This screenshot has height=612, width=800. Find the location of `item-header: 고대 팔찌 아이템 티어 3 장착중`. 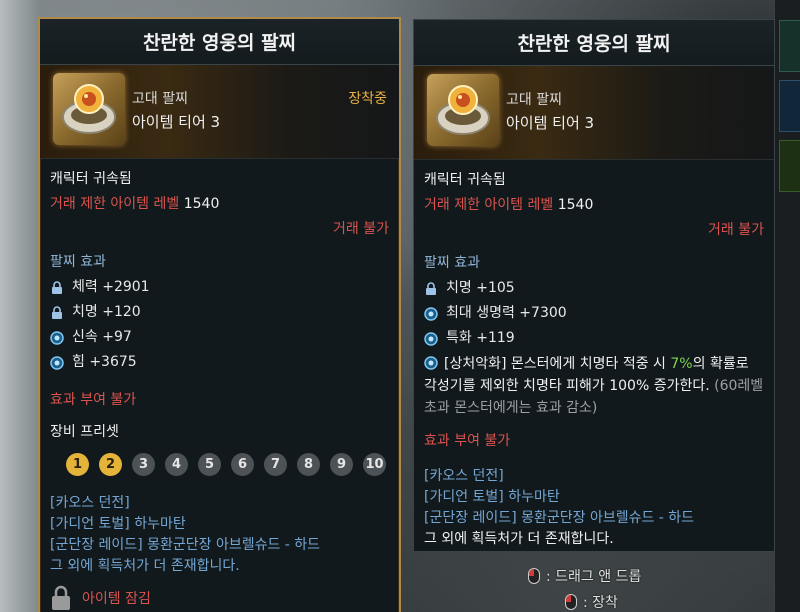

item-header: 고대 팔찌 아이템 티어 3 장착중 is located at coordinates (219, 112).